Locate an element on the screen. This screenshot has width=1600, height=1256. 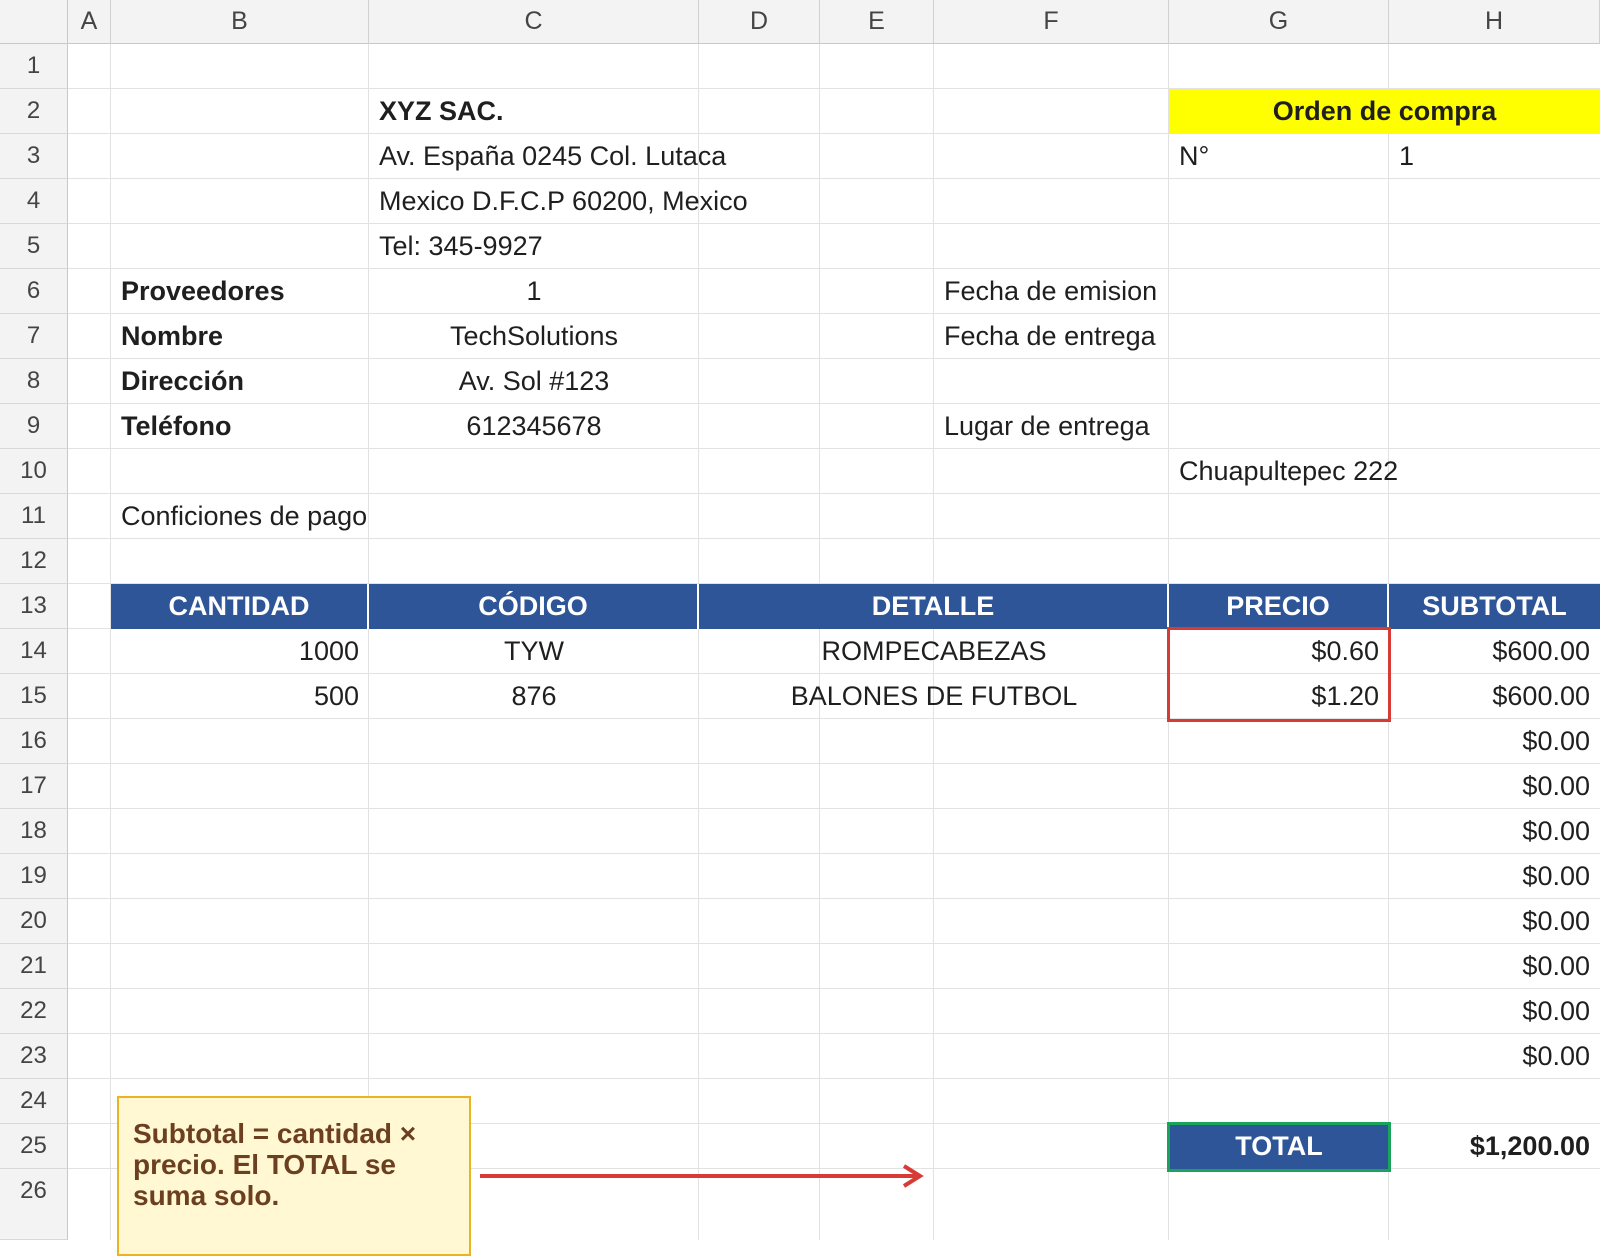
company-name: XYZ SAC. is located at coordinates (534, 111).